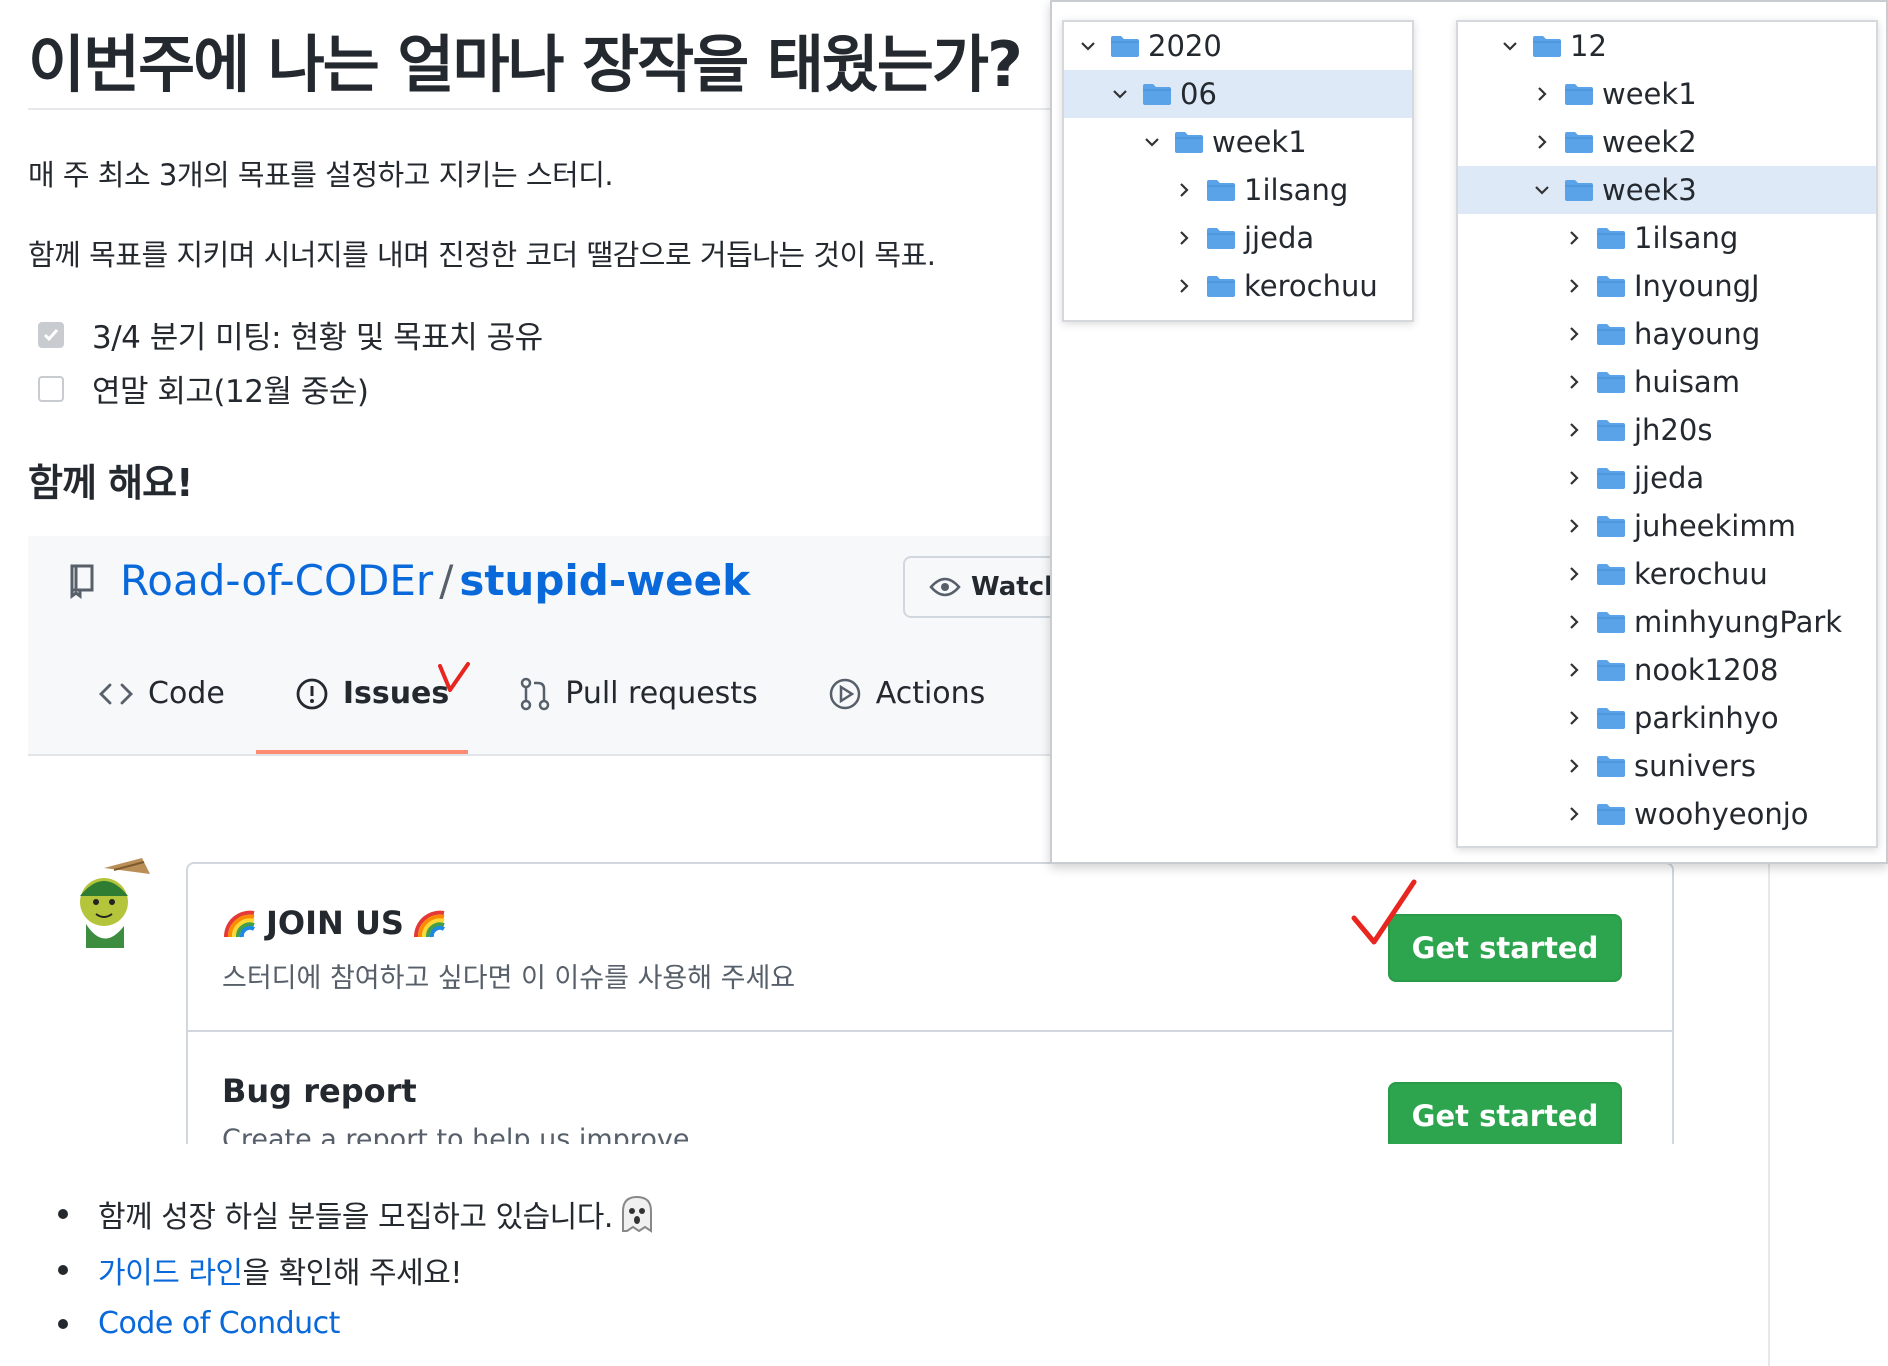 Image resolution: width=1888 pixels, height=1366 pixels. I want to click on watch-button: Watch, so click(985, 587).